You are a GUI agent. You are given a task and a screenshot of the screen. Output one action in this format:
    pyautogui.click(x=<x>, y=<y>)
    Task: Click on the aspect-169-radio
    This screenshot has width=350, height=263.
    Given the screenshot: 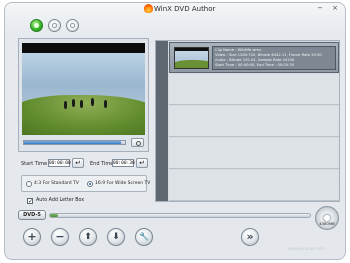 What is the action you would take?
    pyautogui.click(x=90, y=184)
    